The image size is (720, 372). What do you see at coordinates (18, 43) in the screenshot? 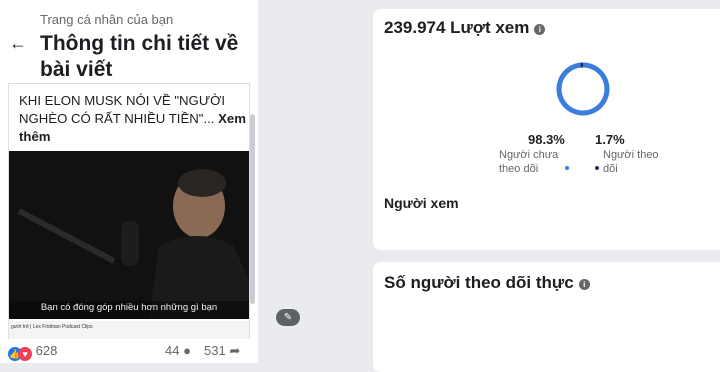
I see `back-arrow-icon: ←` at bounding box center [18, 43].